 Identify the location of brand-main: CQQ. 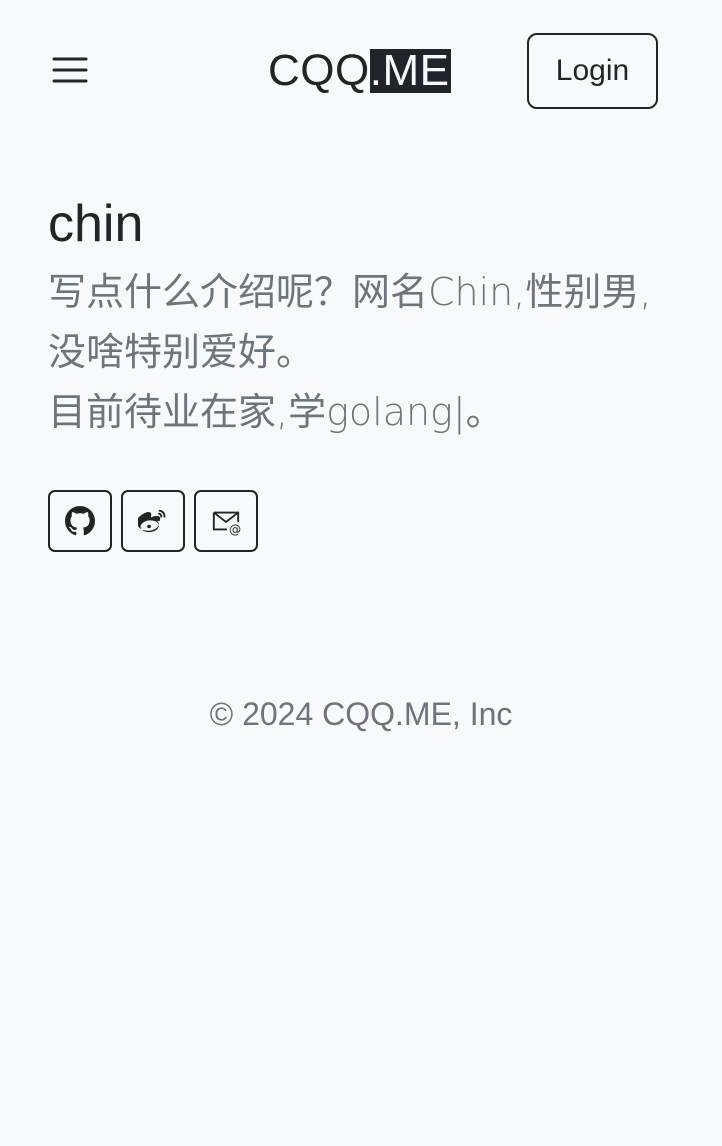
(319, 70).